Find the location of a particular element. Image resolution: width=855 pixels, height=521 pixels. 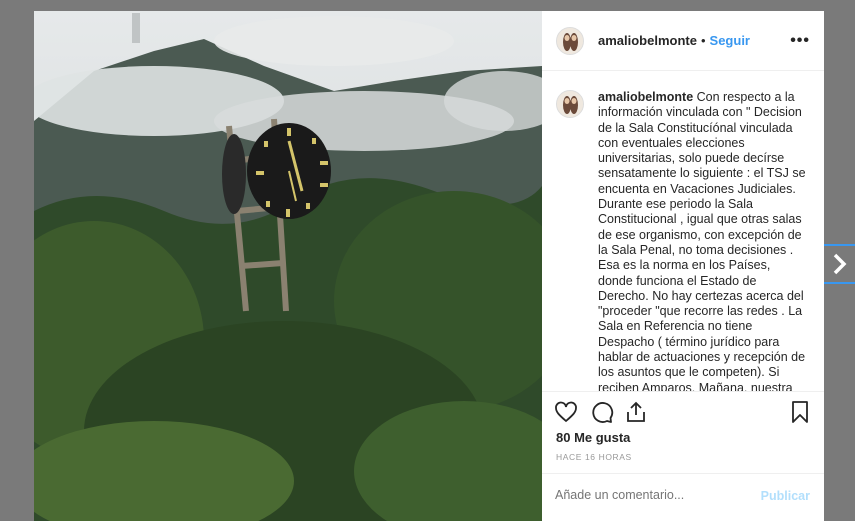

comment-icon is located at coordinates (602, 412).